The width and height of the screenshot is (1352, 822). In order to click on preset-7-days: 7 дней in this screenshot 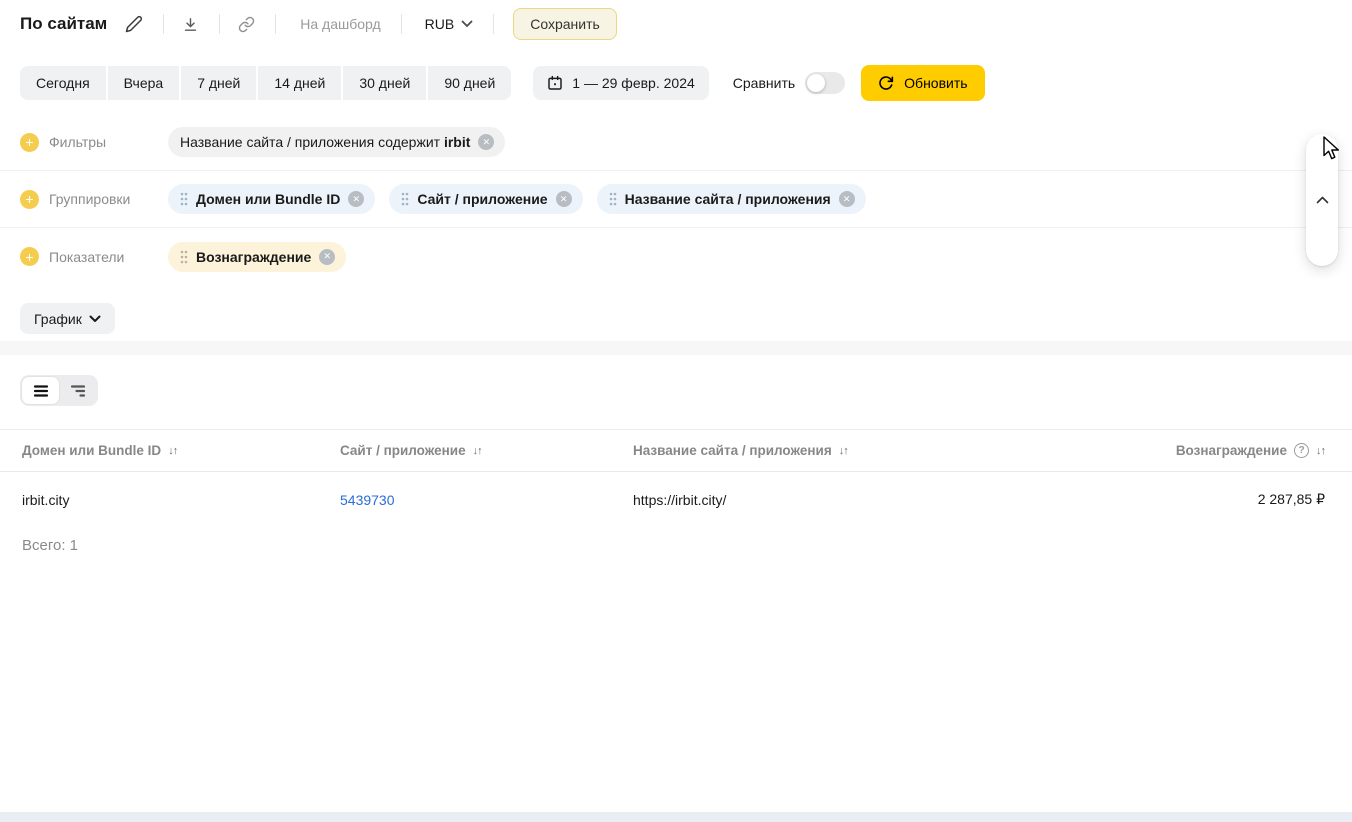, I will do `click(219, 83)`.